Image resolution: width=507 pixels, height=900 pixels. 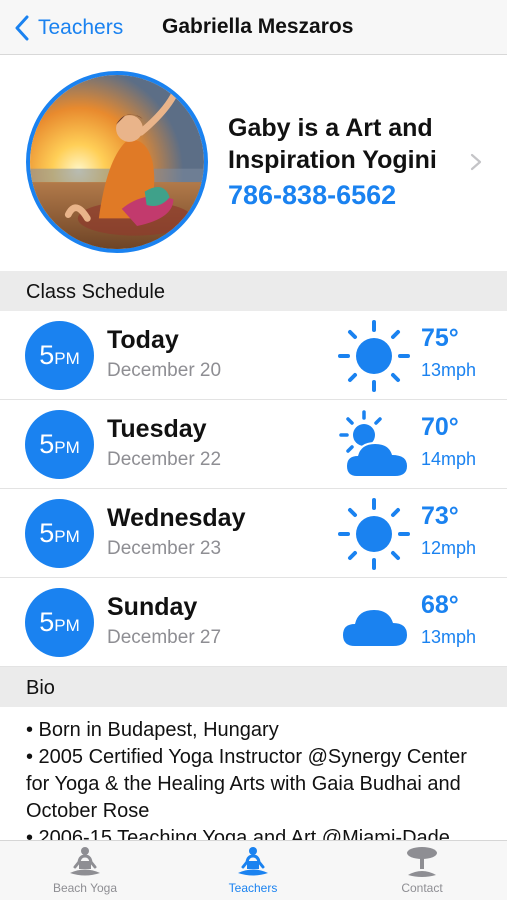 What do you see at coordinates (152, 607) in the screenshot?
I see `class-day: Sunday` at bounding box center [152, 607].